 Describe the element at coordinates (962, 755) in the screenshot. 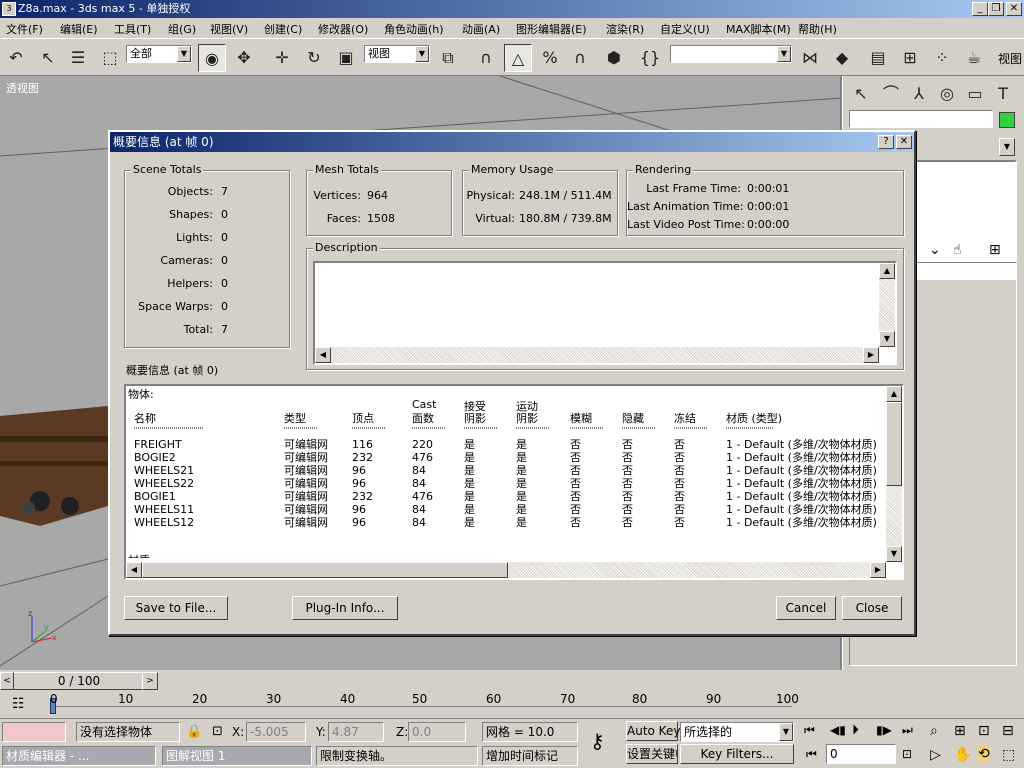

I see `pan-icon: ✋` at that location.